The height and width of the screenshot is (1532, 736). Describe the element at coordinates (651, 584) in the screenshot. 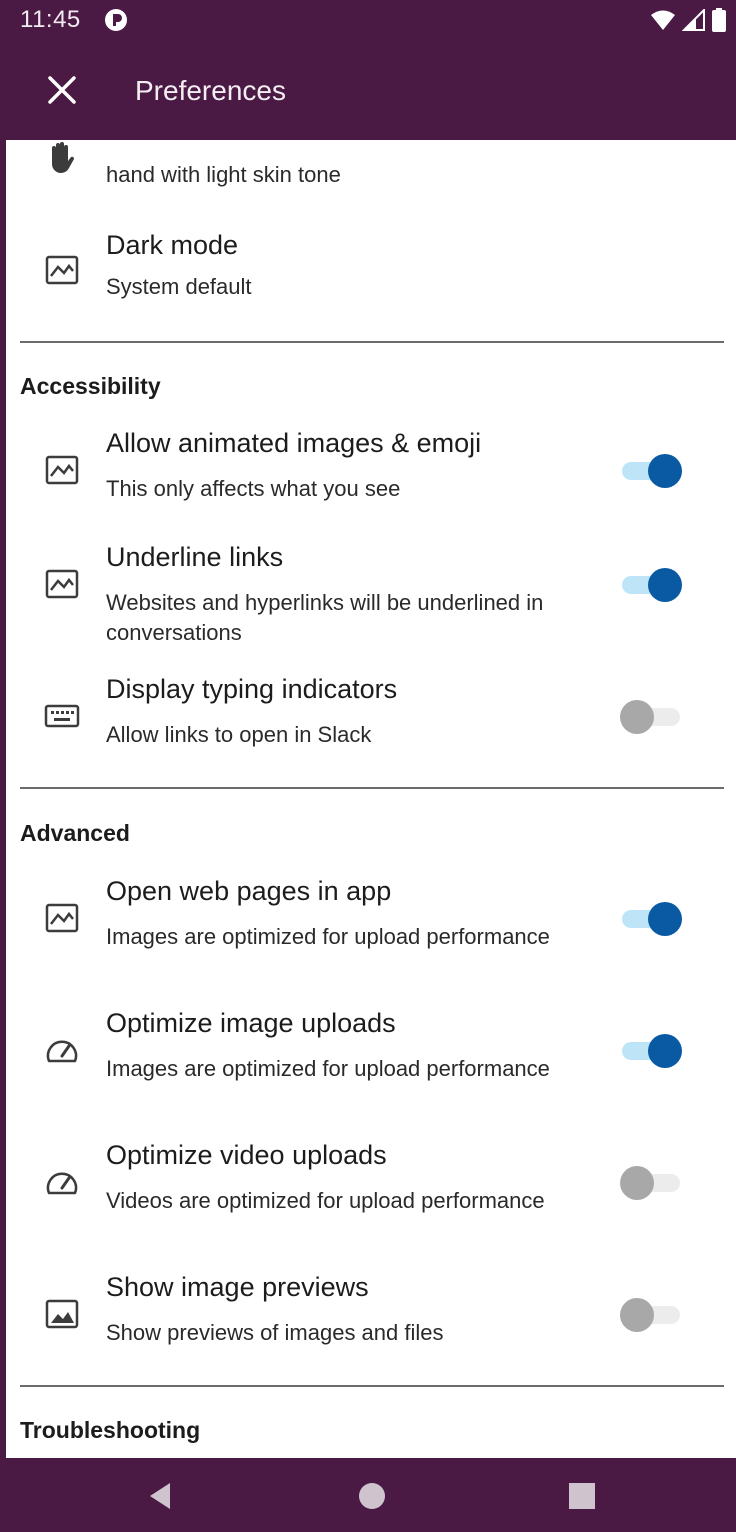

I see `underline-links-toggle` at that location.